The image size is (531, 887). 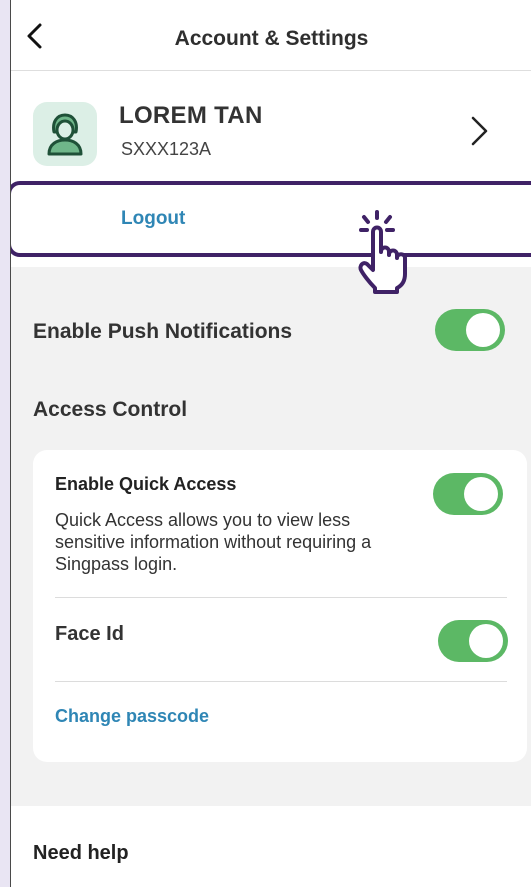 What do you see at coordinates (166, 149) in the screenshot?
I see `profile-id: SXXX123A` at bounding box center [166, 149].